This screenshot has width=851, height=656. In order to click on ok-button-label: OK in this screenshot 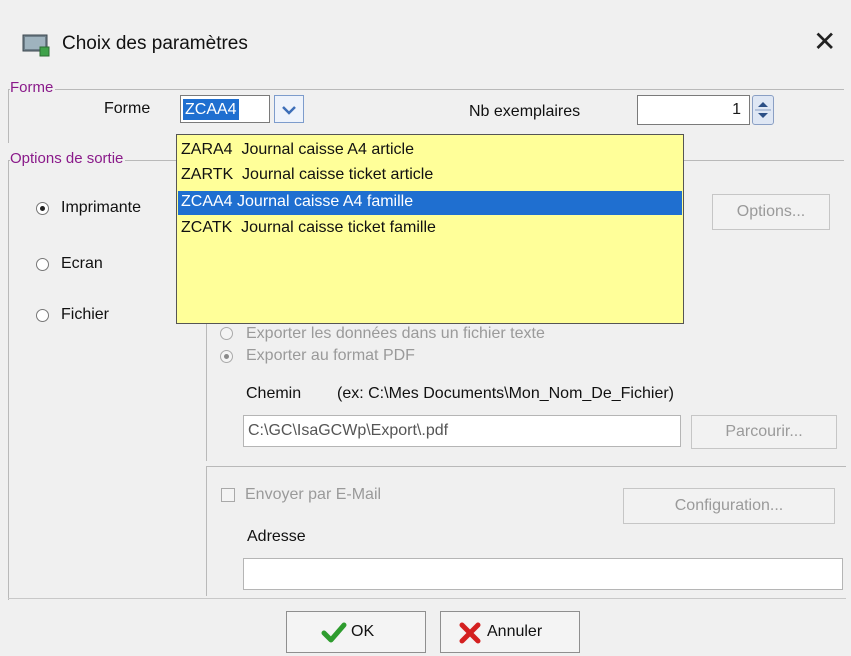, I will do `click(363, 631)`.